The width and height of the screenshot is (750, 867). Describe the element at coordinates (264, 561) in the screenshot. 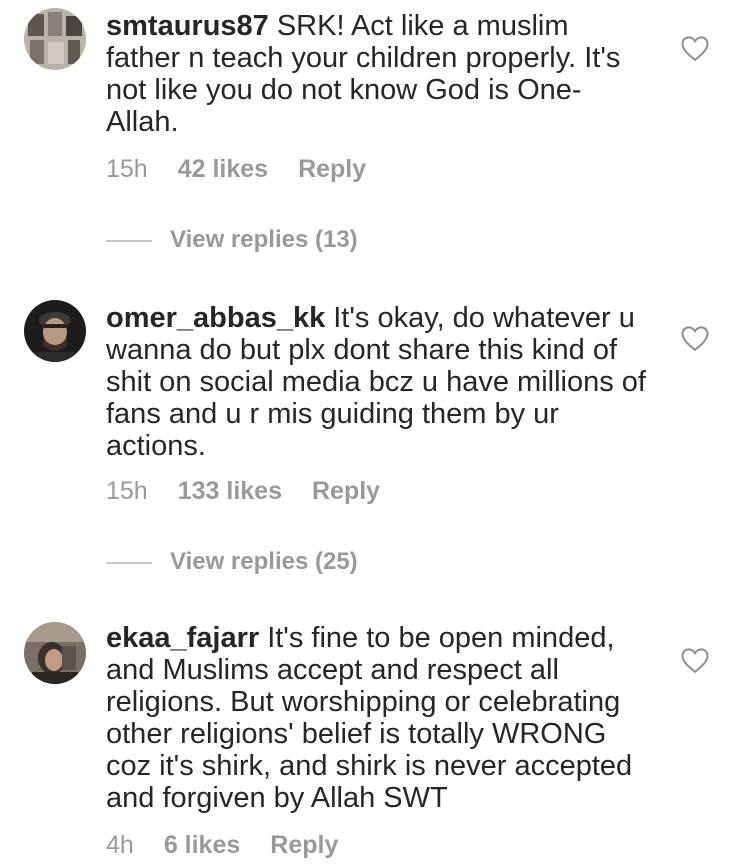

I see `view-replies-label: View replies (25)` at that location.